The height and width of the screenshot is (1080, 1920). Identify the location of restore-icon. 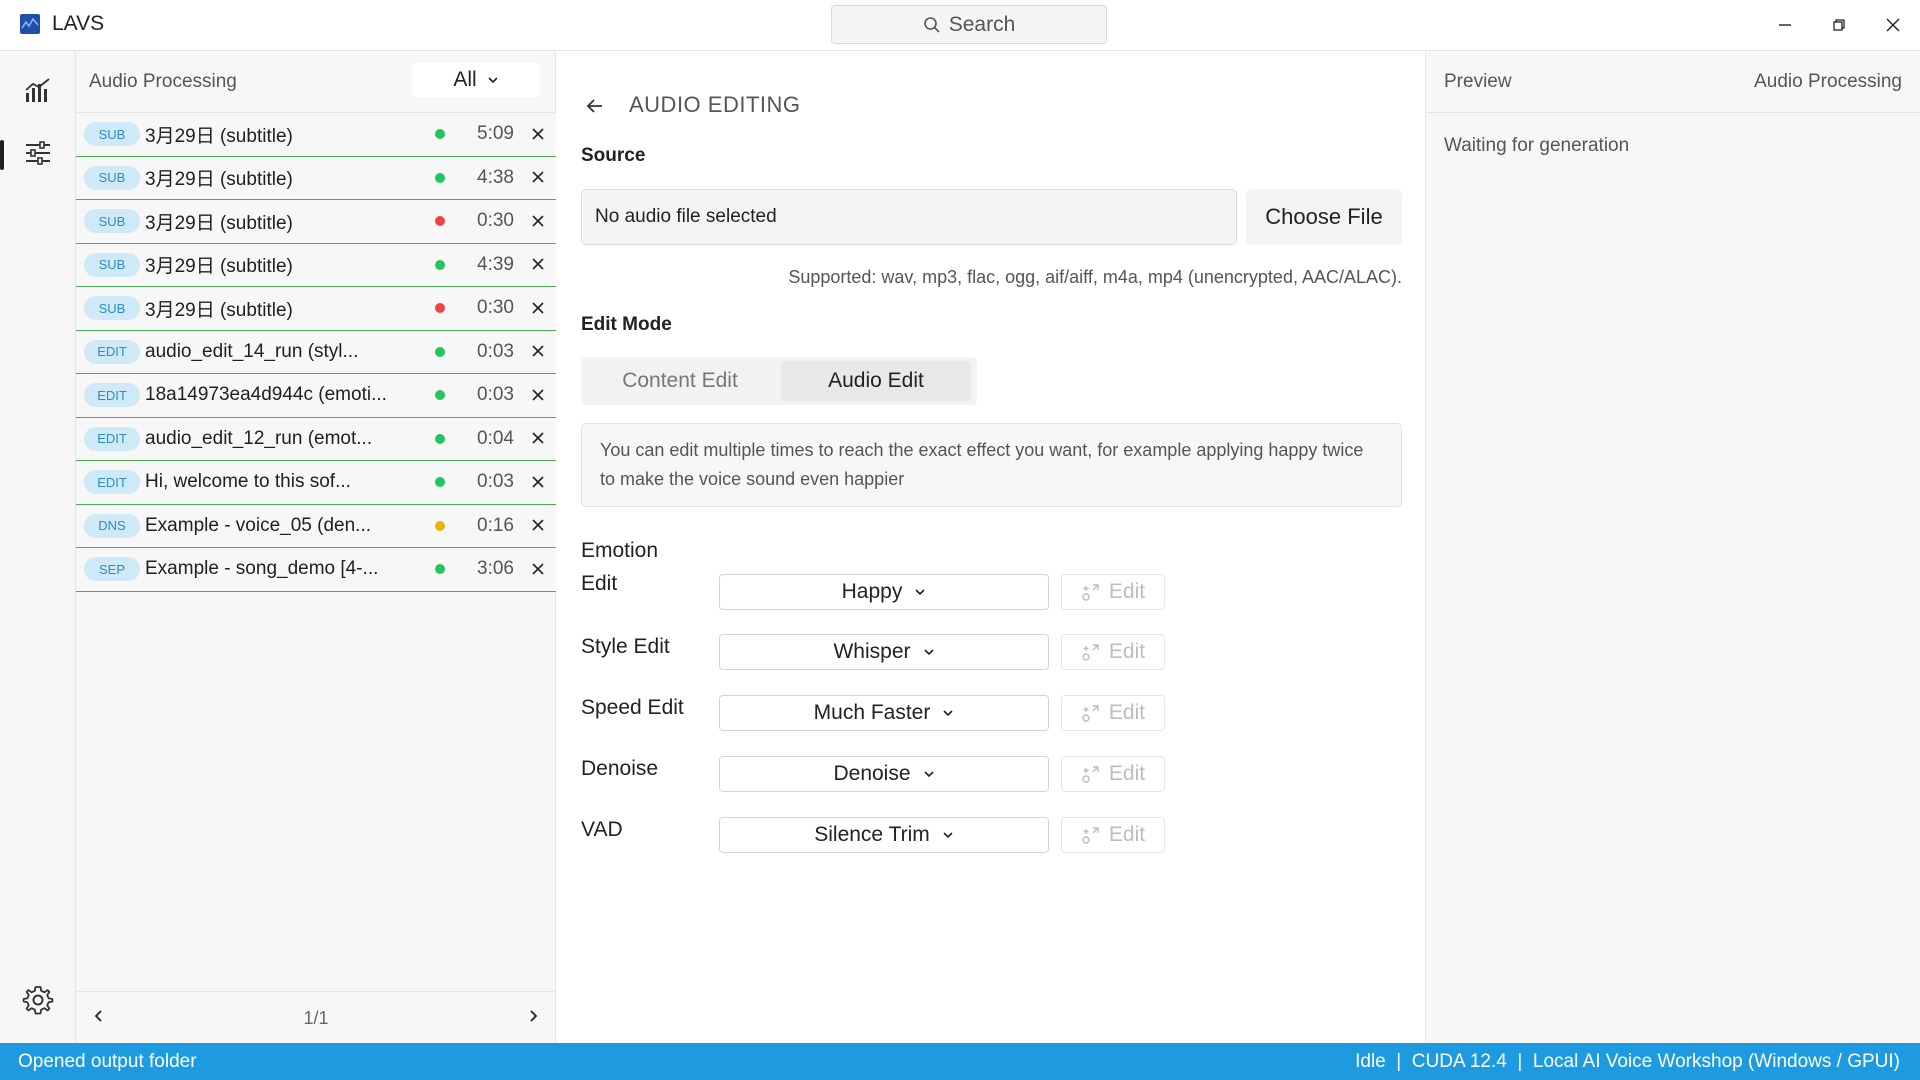
(1839, 25).